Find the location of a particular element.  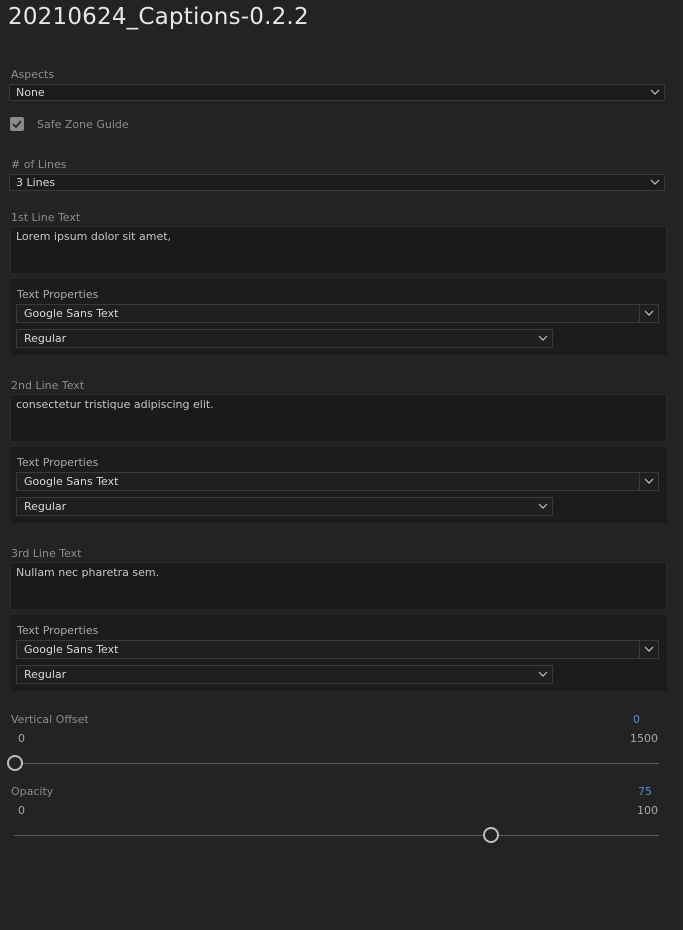

opacity-max: 100 is located at coordinates (647, 810).